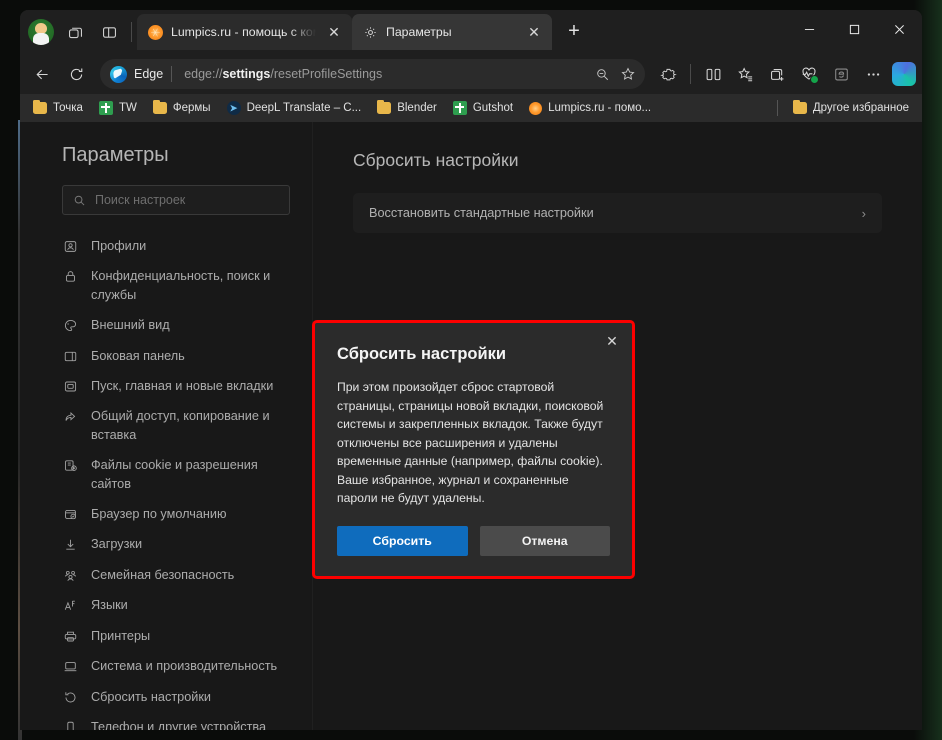 This screenshot has height=740, width=942. I want to click on zoom-out-icon, so click(602, 74).